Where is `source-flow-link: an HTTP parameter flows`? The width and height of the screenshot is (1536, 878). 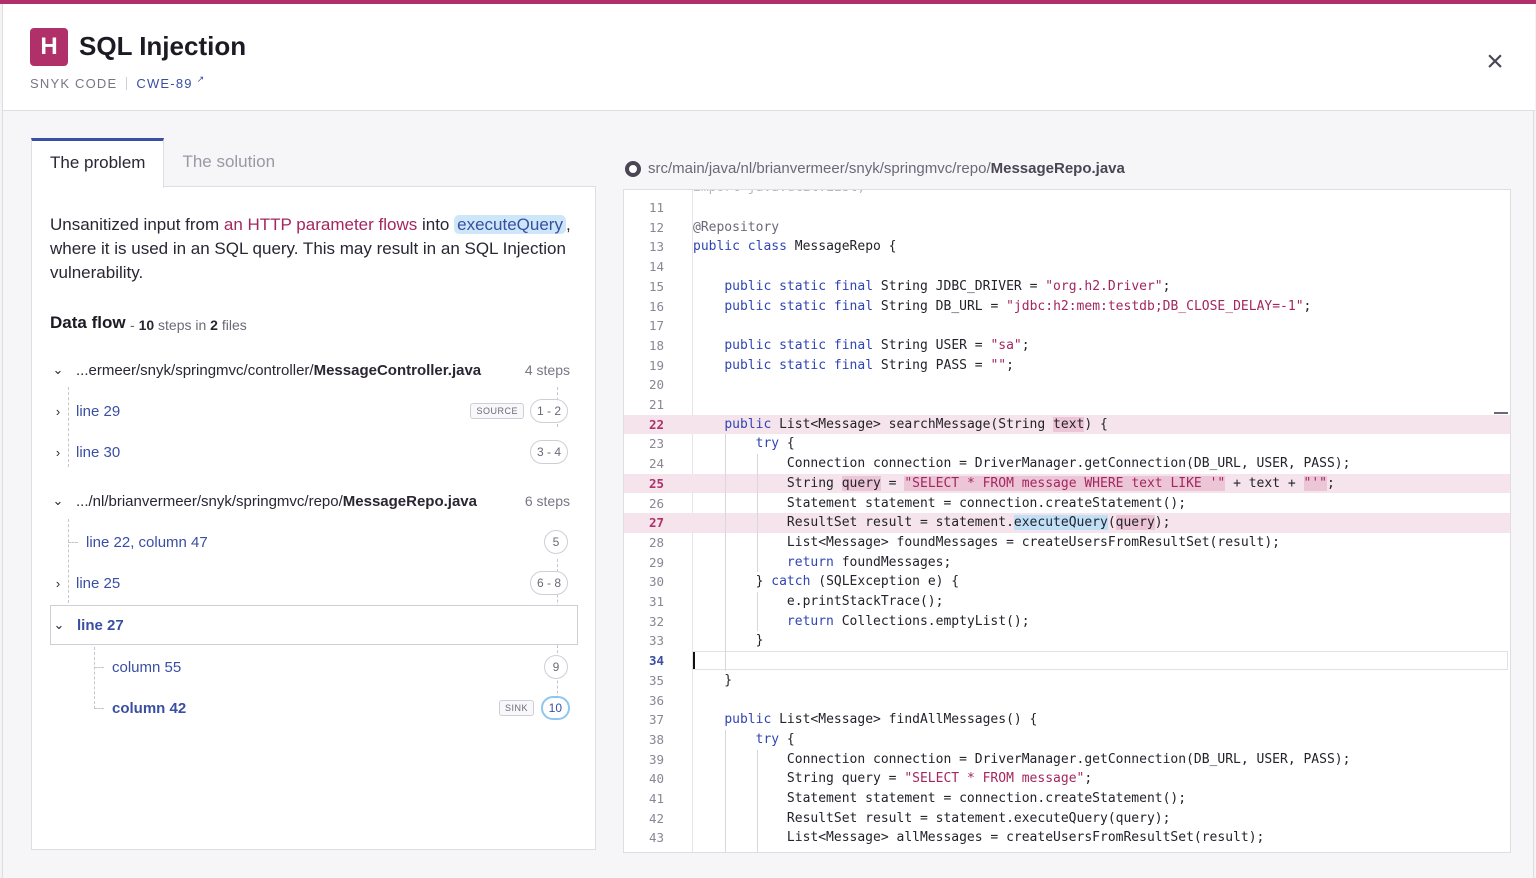 source-flow-link: an HTTP parameter flows is located at coordinates (320, 224).